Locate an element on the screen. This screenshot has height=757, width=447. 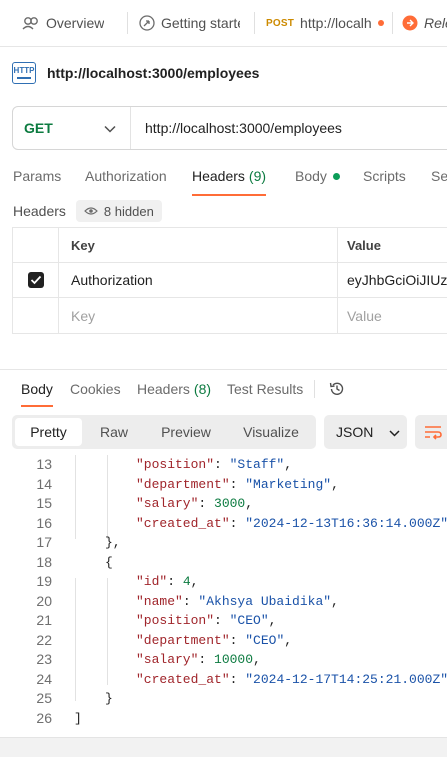
code-text: "created_at": "2024-12-13T16:36:14.000Z" is located at coordinates (291, 523).